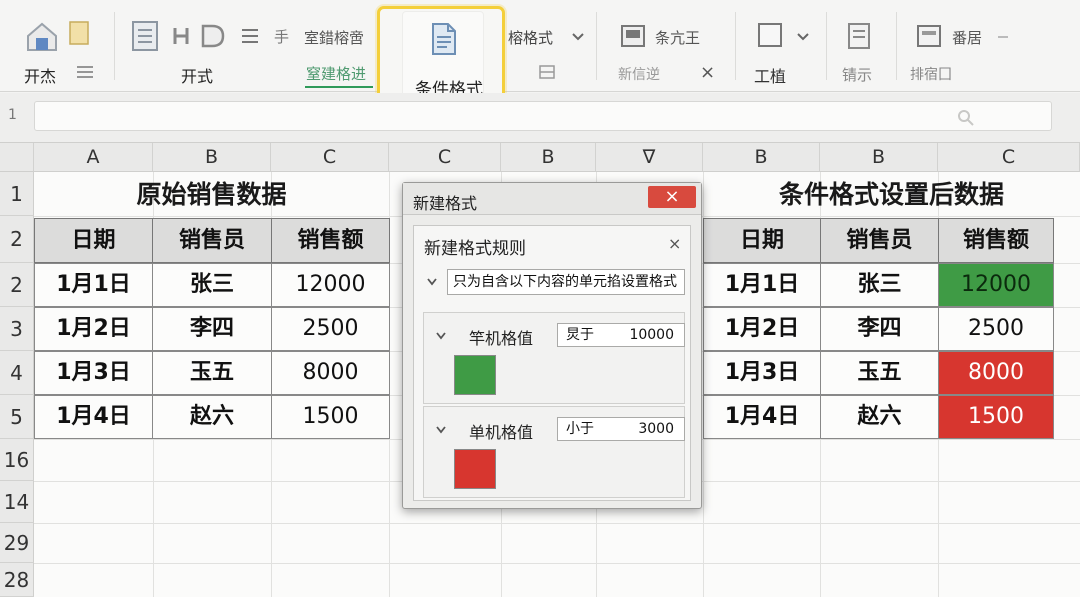 The height and width of the screenshot is (597, 1080). I want to click on align-icon, so click(250, 36).